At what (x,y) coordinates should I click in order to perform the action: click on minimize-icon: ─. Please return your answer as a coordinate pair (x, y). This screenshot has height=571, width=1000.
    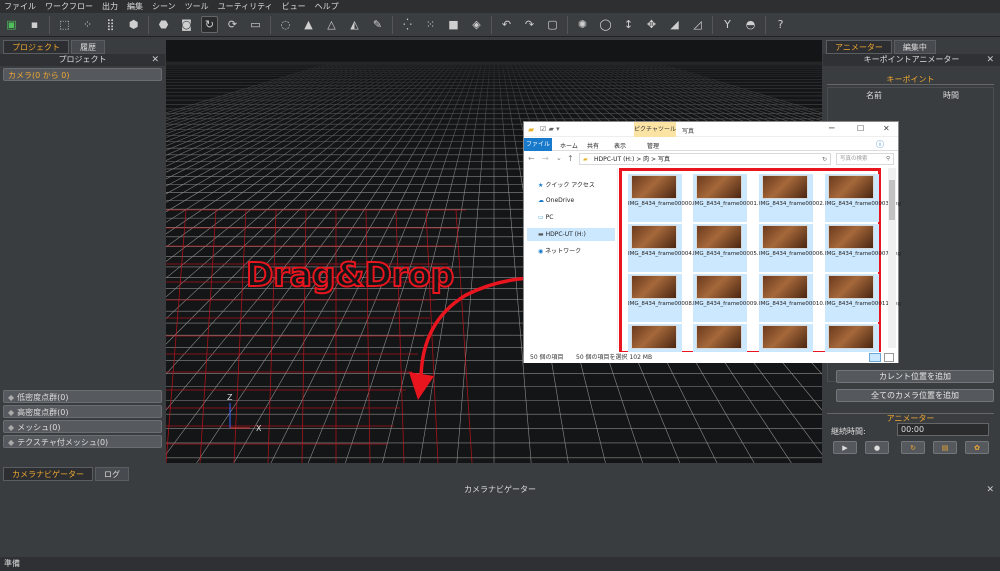
    Looking at the image, I should click on (831, 129).